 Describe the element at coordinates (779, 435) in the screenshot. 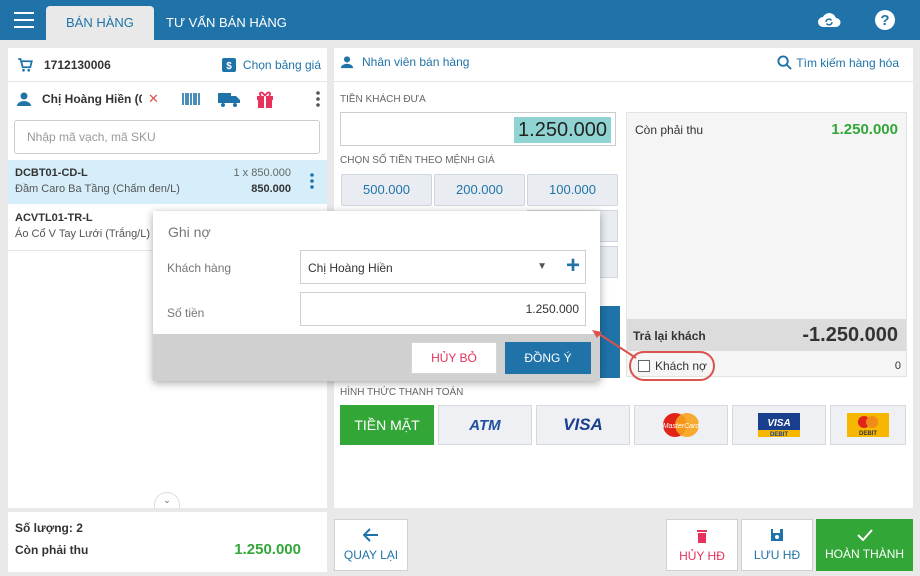

I see `visa-debit-label: DEBIT` at that location.